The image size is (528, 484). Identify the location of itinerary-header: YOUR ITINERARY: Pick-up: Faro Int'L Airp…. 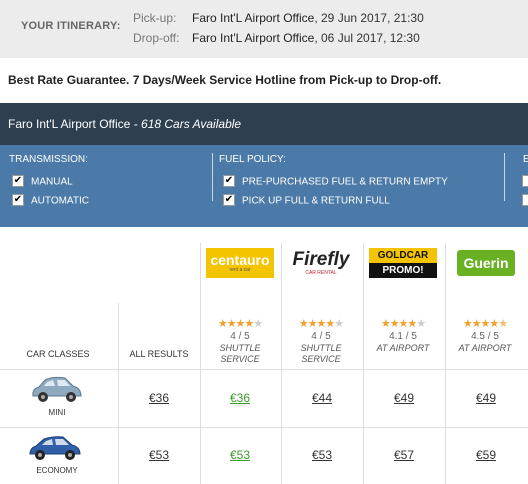
(264, 29).